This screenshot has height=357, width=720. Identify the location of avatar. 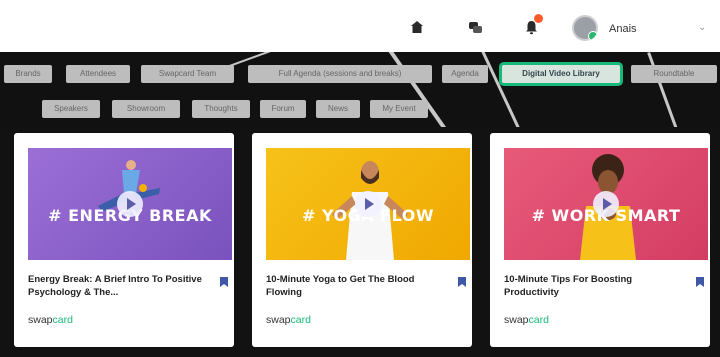
(585, 28).